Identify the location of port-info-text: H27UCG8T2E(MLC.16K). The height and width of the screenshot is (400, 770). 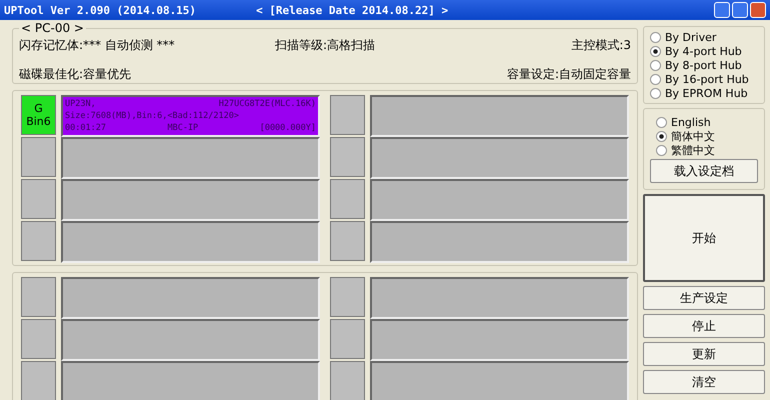
(267, 104).